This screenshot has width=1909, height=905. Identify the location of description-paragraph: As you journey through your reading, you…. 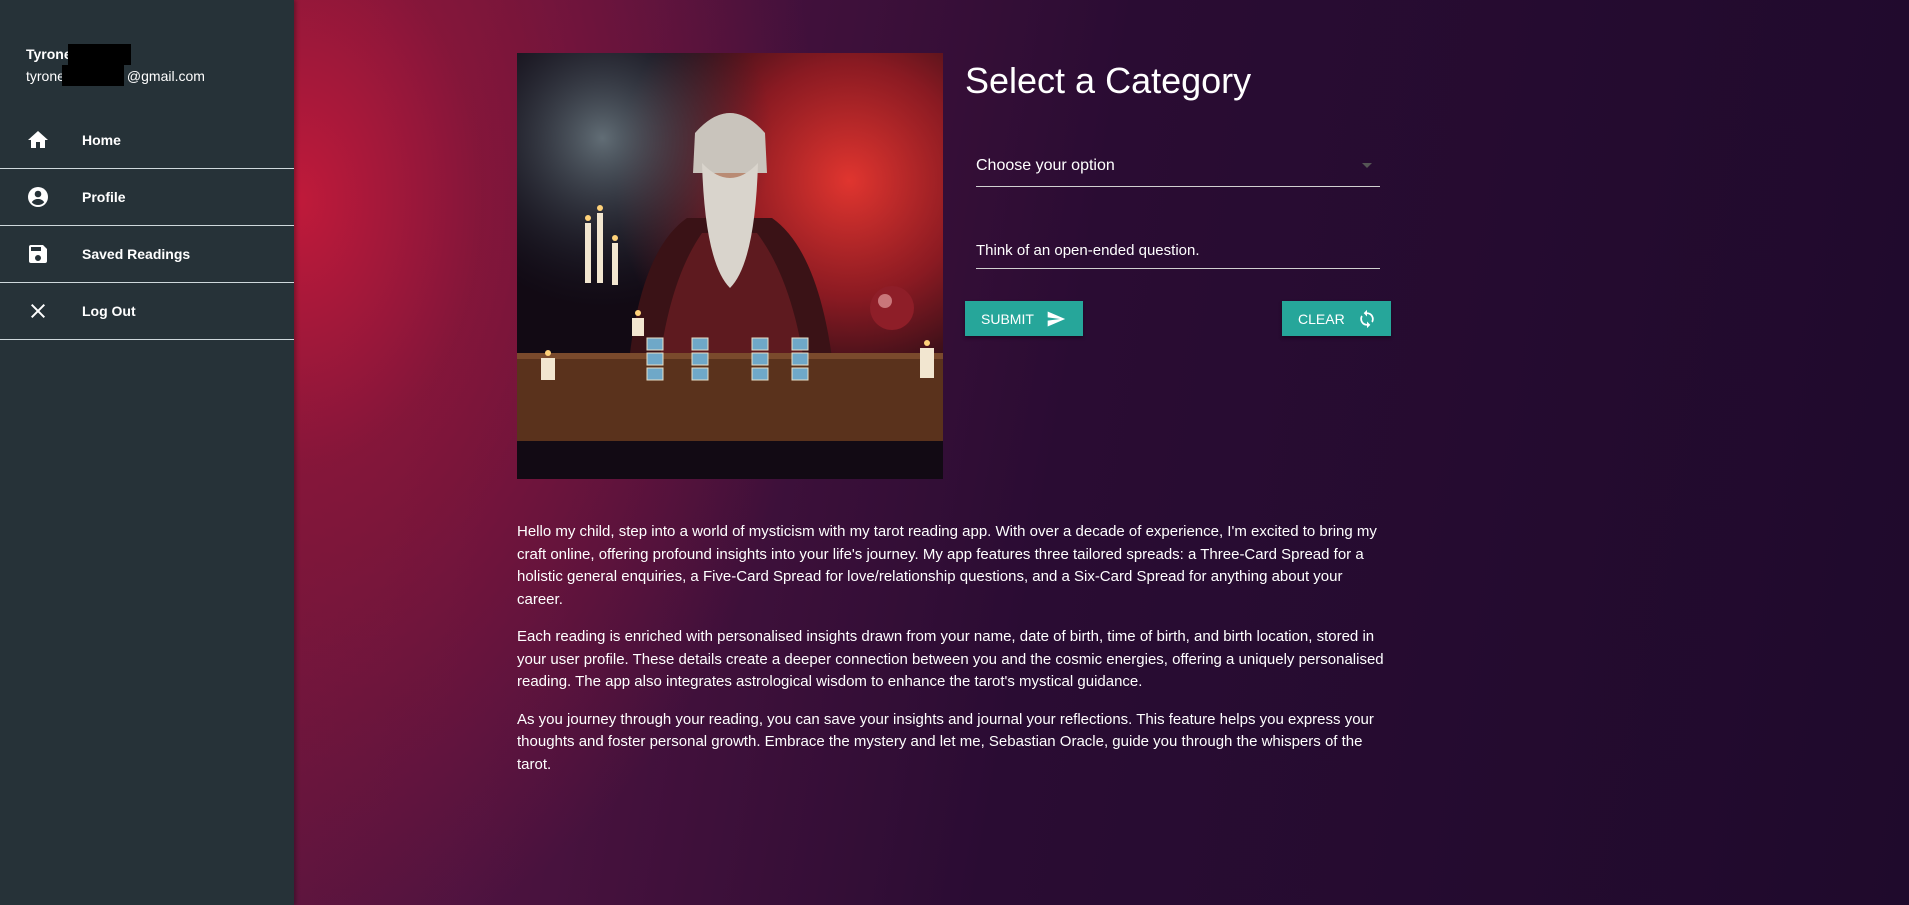
(945, 741).